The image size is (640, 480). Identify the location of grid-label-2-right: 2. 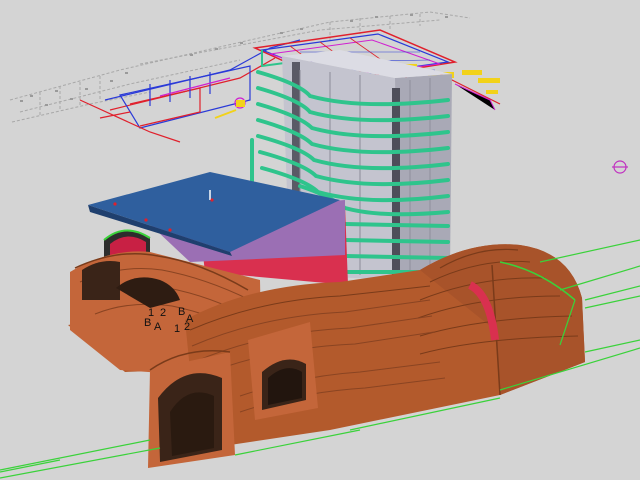
(187, 327).